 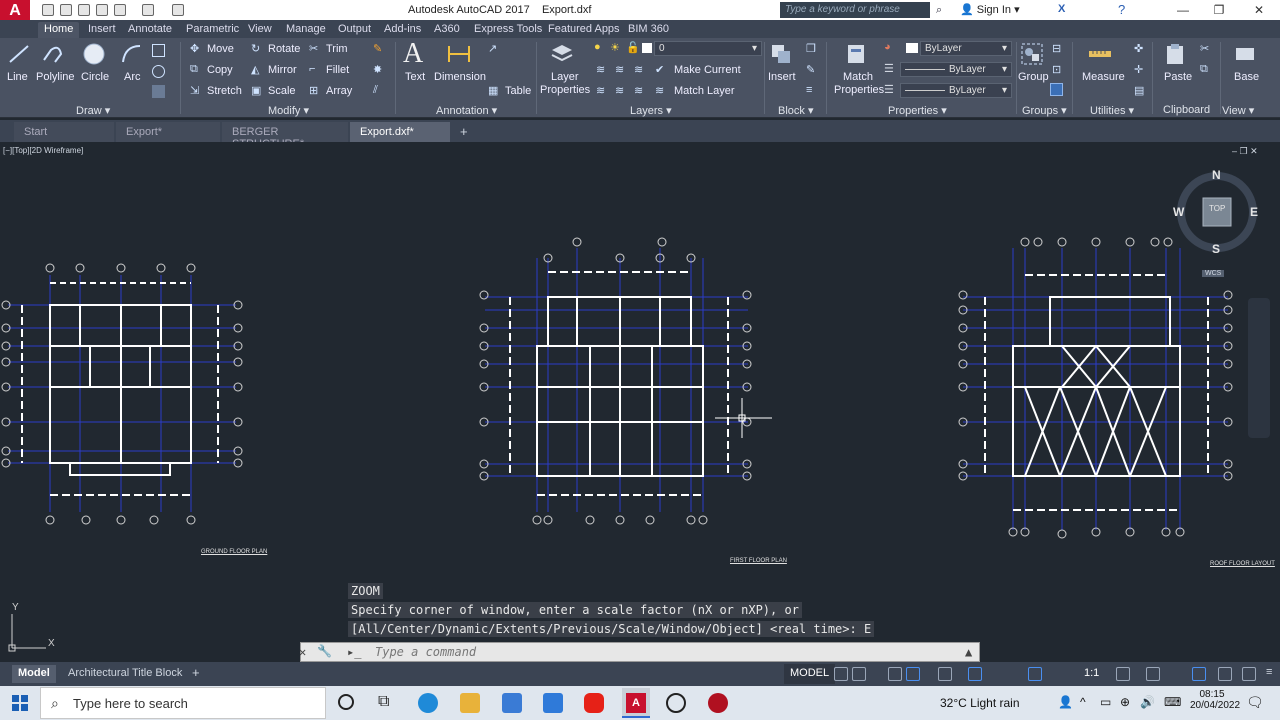 What do you see at coordinates (975, 674) in the screenshot?
I see `object-snap-tracking-icon` at bounding box center [975, 674].